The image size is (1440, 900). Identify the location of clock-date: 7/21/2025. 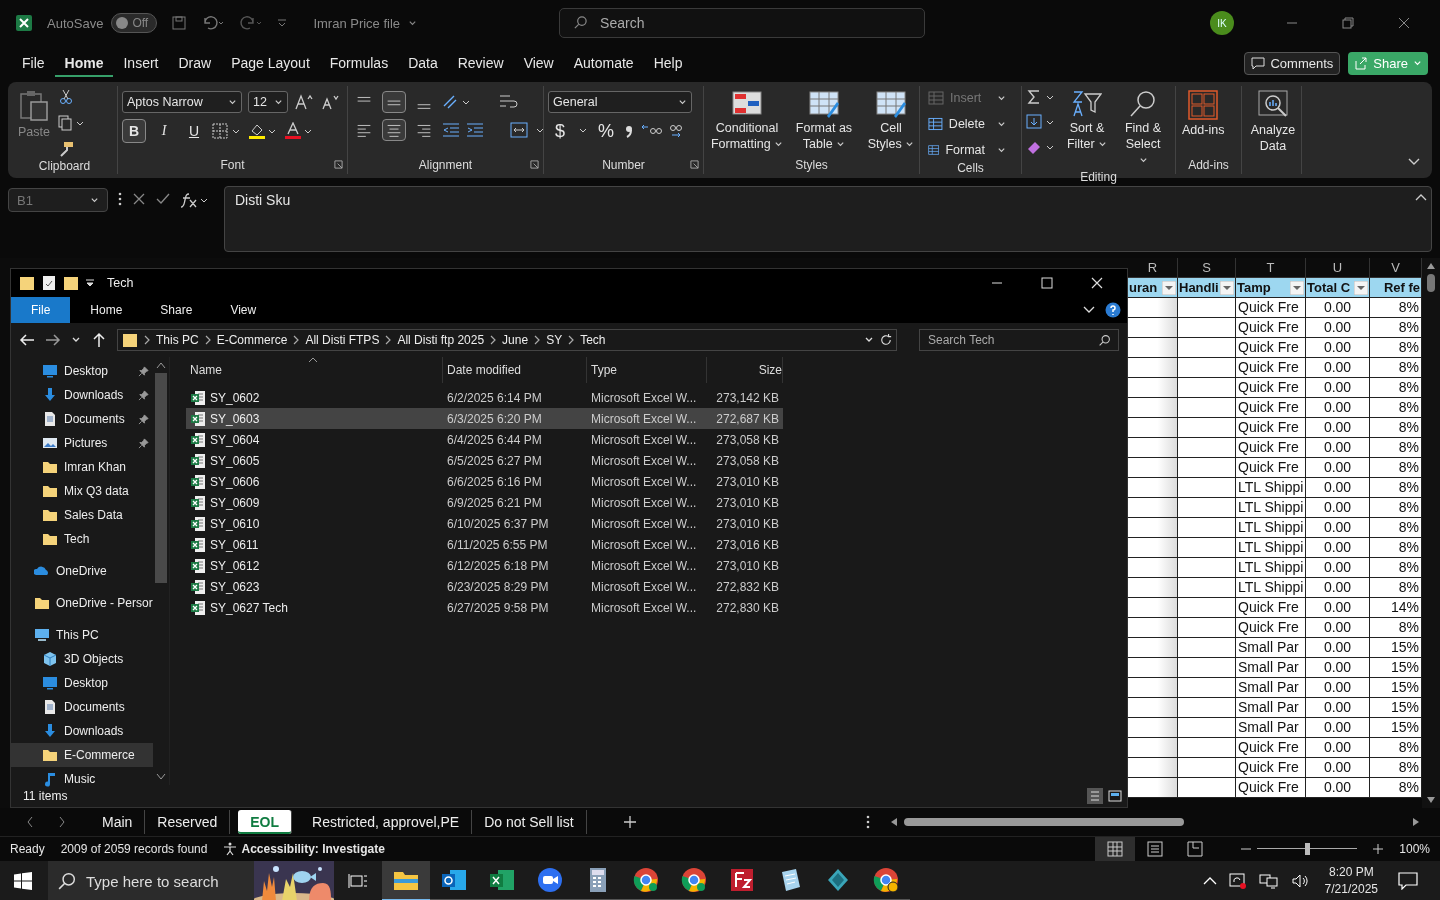
(1351, 889).